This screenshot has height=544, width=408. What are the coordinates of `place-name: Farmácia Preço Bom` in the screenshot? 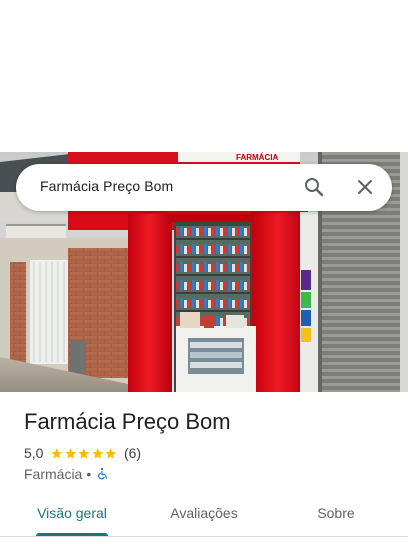 It's located at (127, 421).